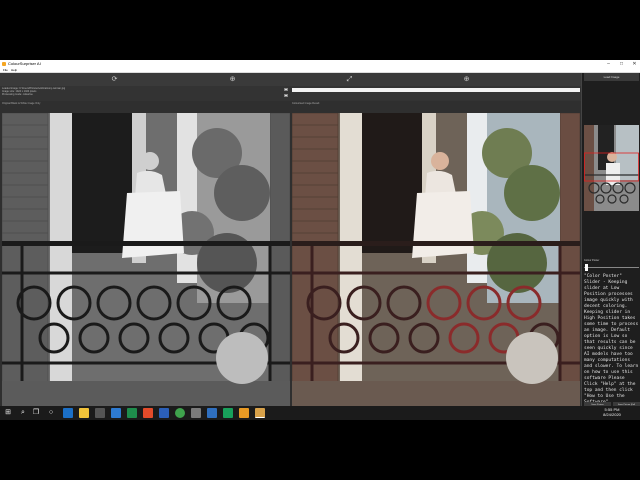 The width and height of the screenshot is (640, 480). I want to click on file-explorer-icon, so click(84, 413).